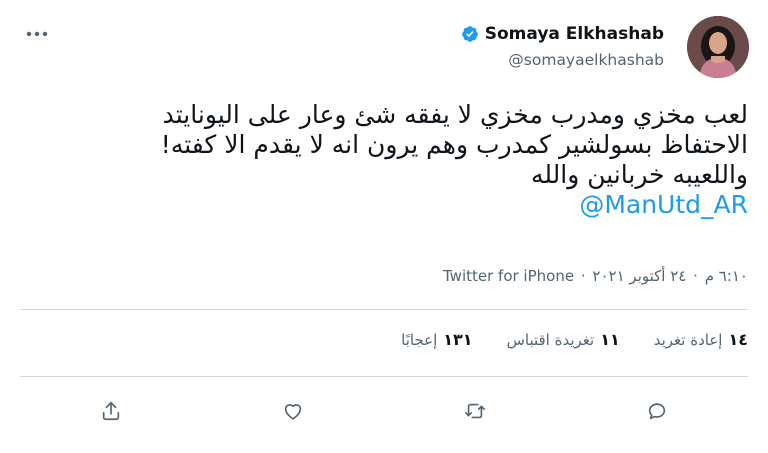  Describe the element at coordinates (688, 340) in the screenshot. I see `retweets-label: إعادة تغريد` at that location.